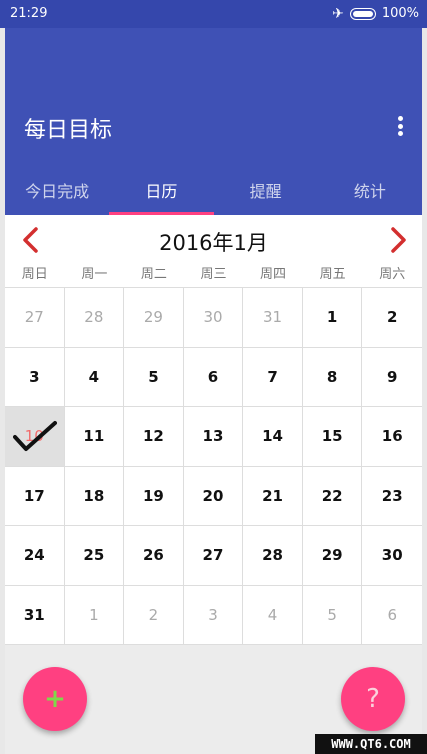  I want to click on day-cell: 14, so click(273, 437).